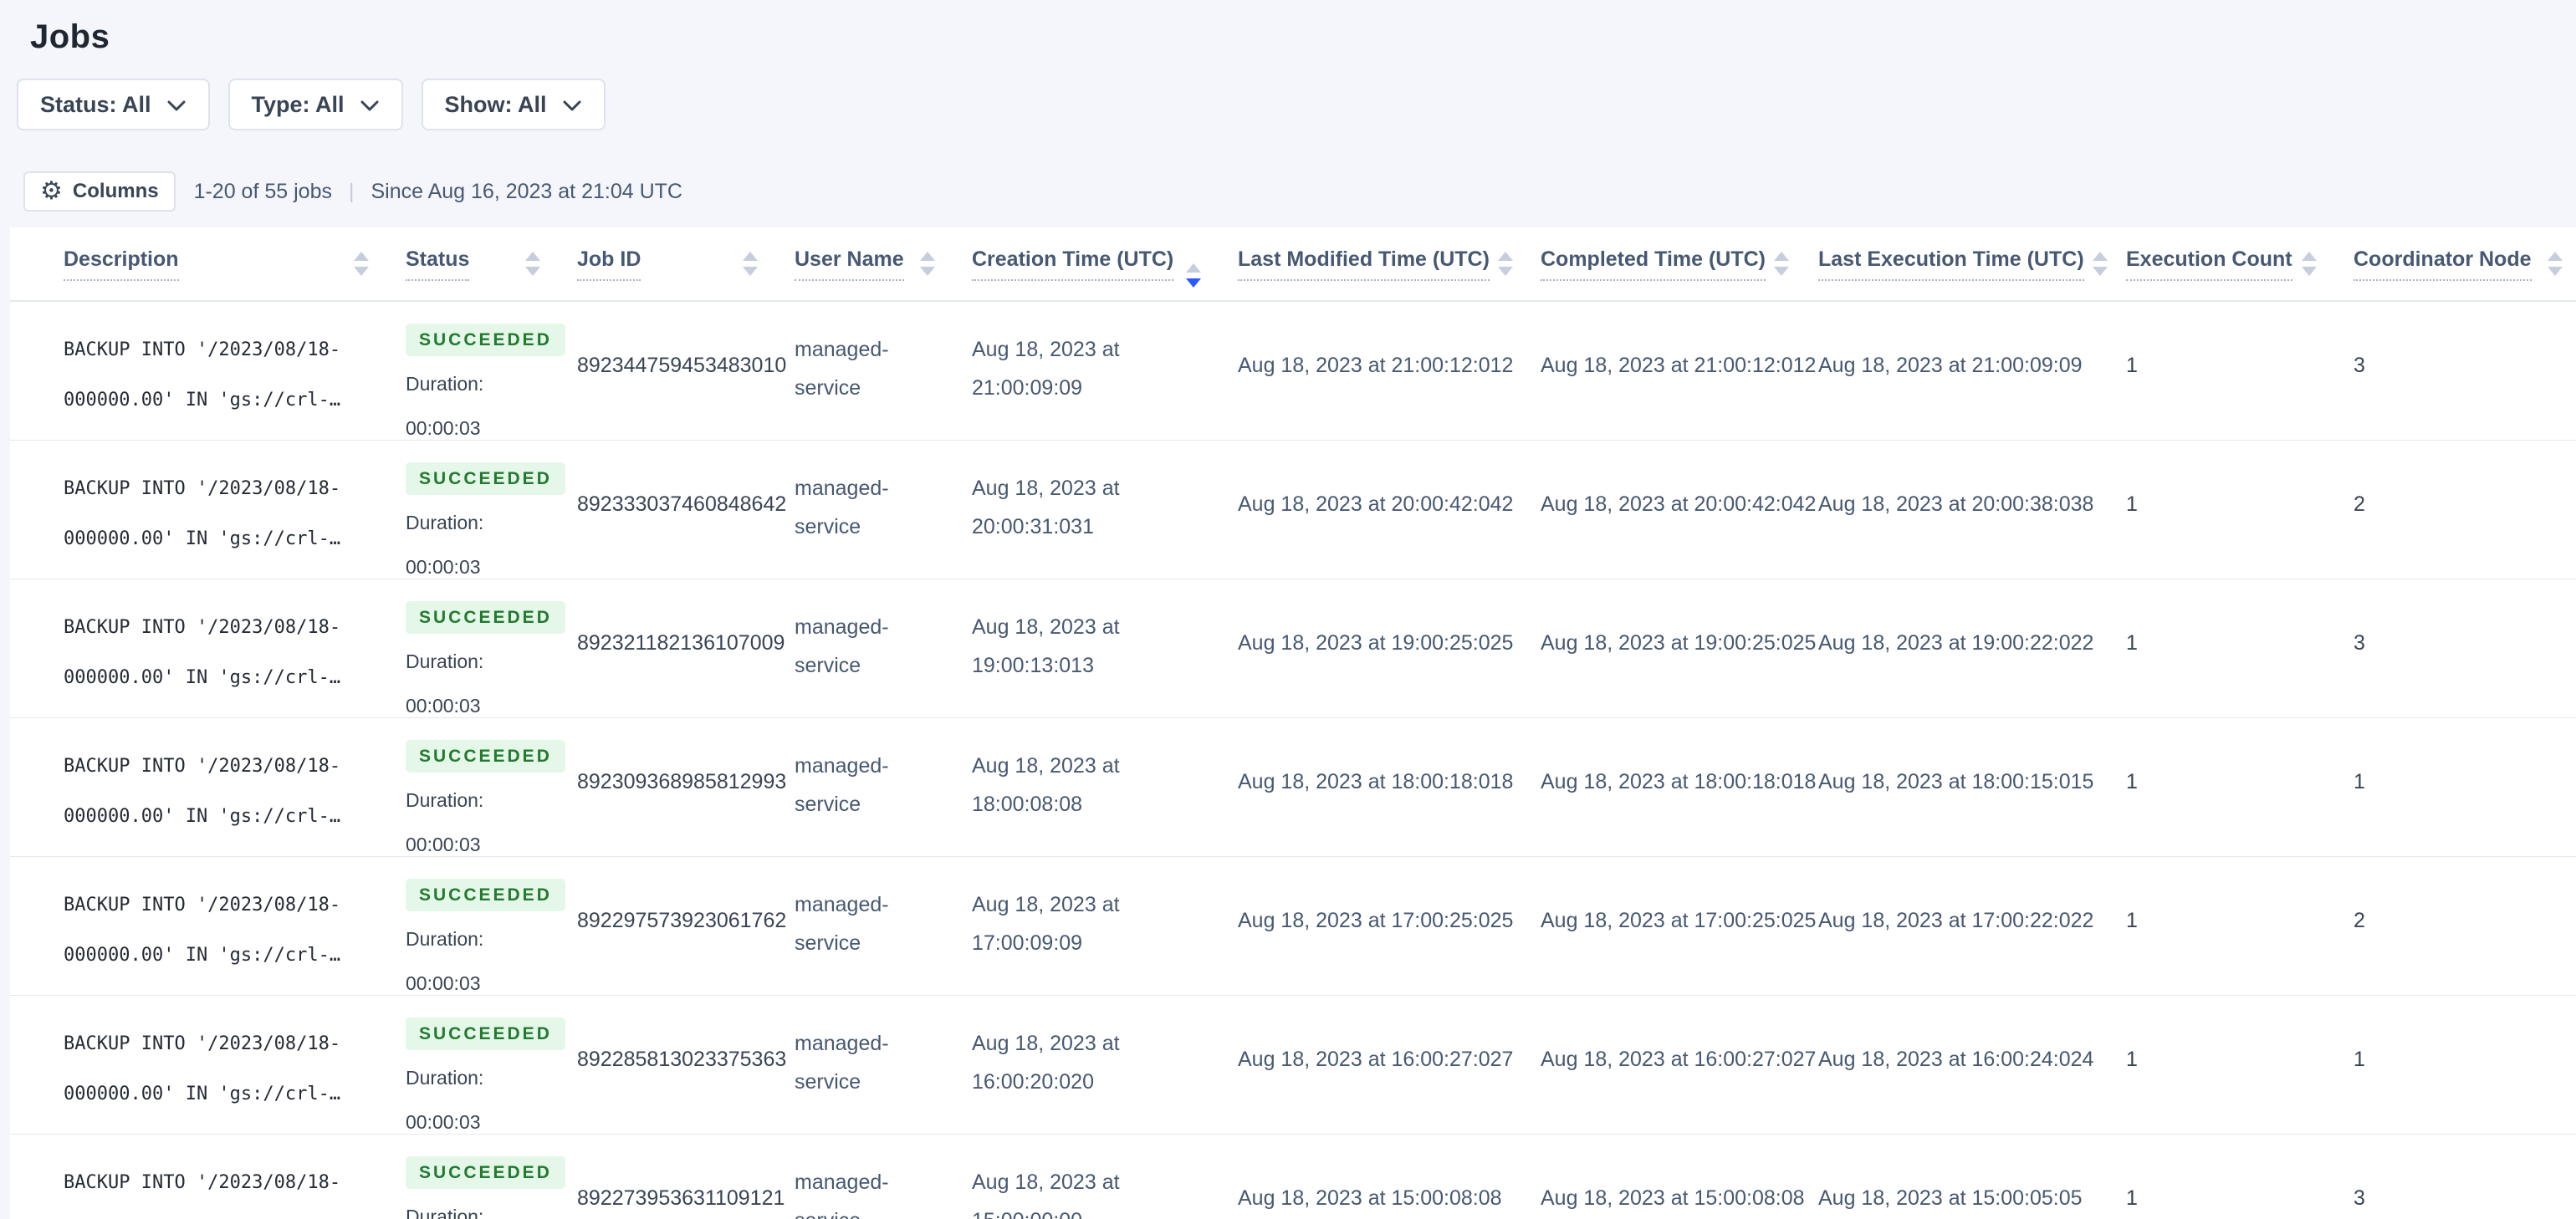 This screenshot has height=1219, width=2576. Describe the element at coordinates (1046, 507) in the screenshot. I see `creation-time: Aug 18, 2023 at 20:00:31:031` at that location.